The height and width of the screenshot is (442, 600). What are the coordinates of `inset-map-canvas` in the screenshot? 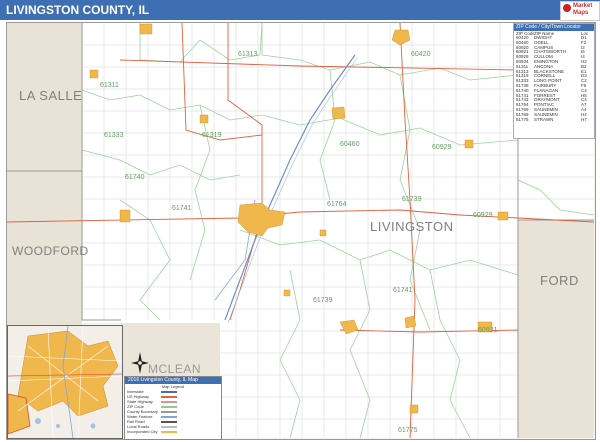 It's located at (65, 382).